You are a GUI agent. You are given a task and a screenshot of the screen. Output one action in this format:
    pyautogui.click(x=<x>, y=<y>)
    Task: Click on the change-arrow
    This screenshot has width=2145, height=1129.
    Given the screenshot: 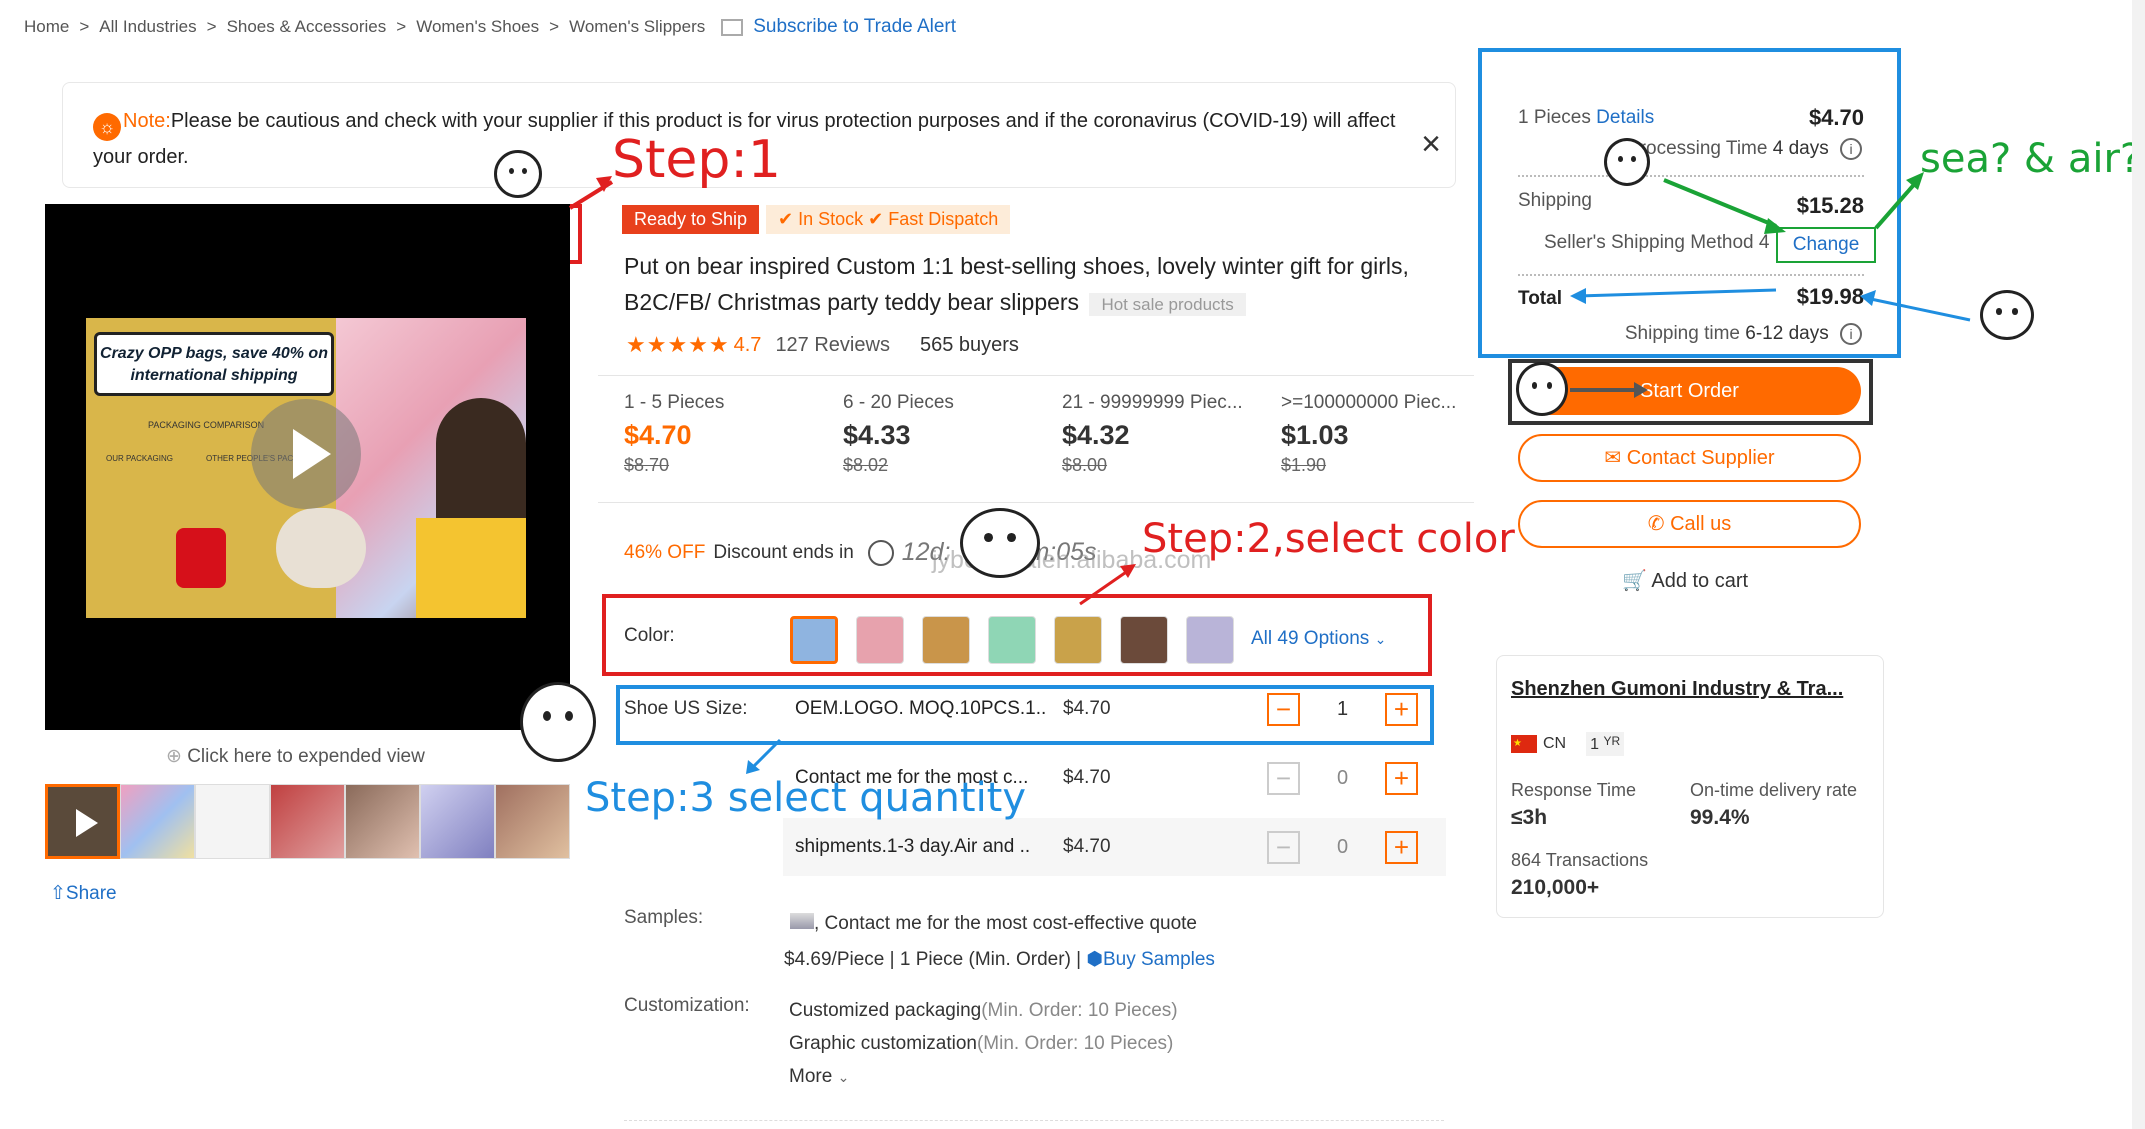 What is the action you would take?
    pyautogui.click(x=1897, y=204)
    